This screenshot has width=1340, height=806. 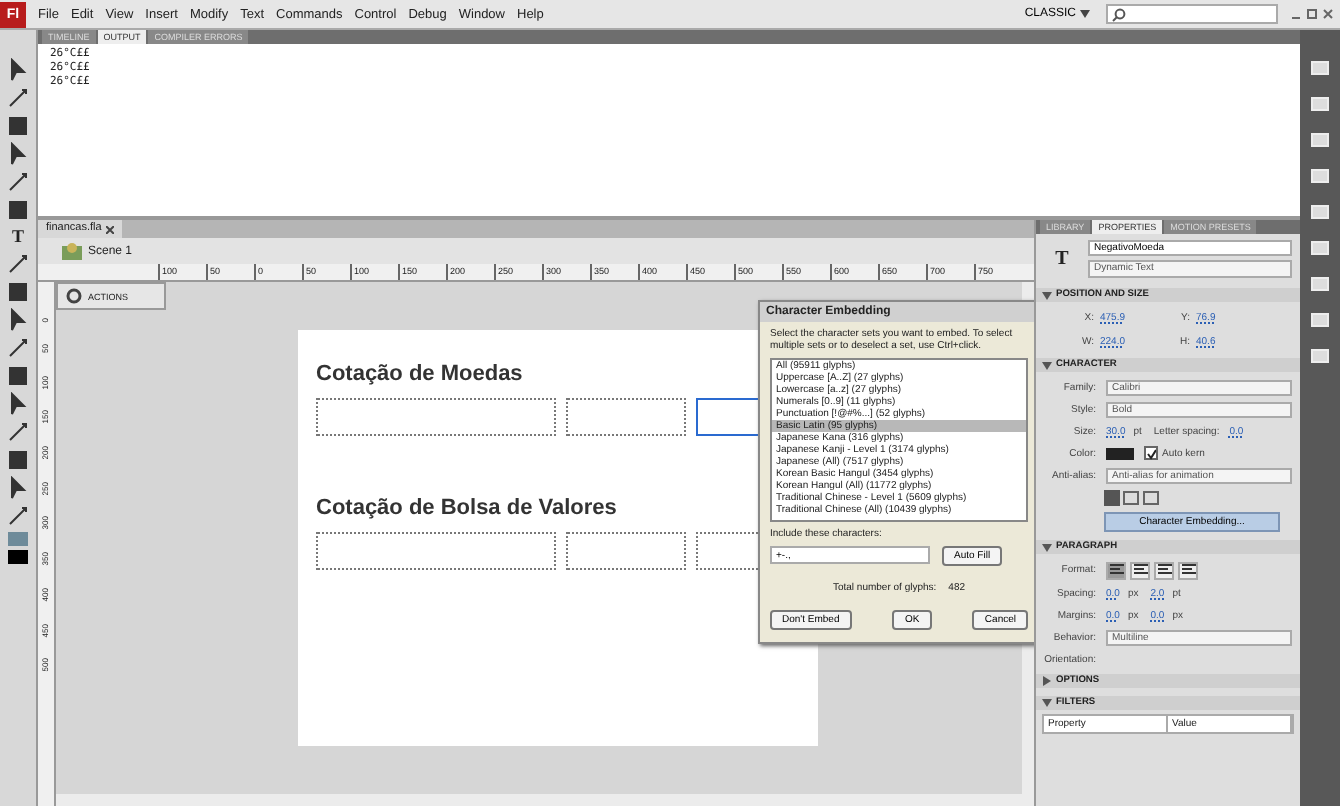 What do you see at coordinates (17, 237) in the screenshot?
I see `text-tool: T` at bounding box center [17, 237].